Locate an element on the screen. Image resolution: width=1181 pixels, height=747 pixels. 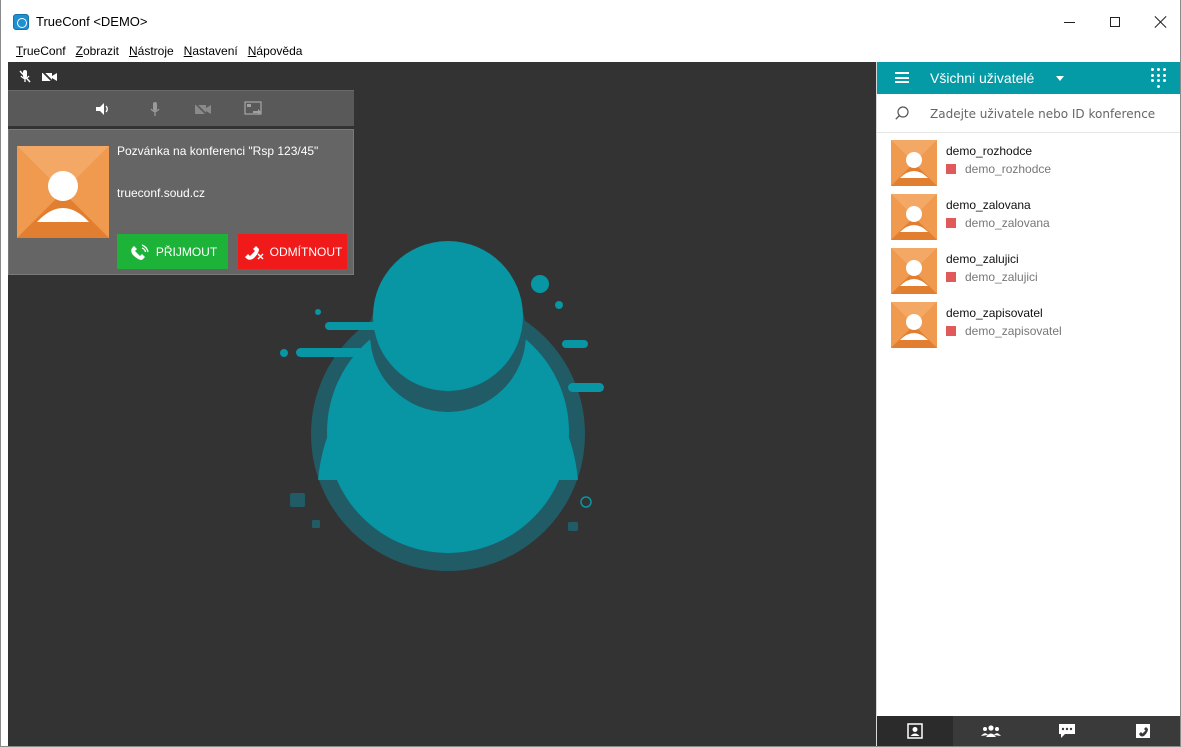
tab-conferences is located at coordinates (991, 731).